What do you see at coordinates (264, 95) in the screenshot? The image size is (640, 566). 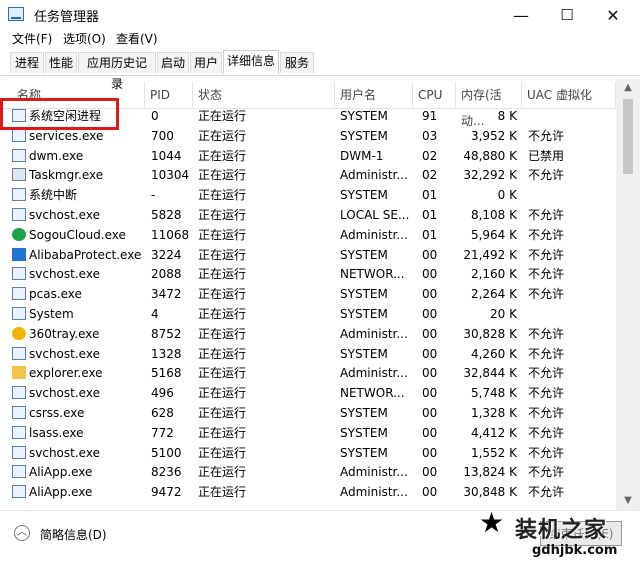 I see `column-status: 状态` at bounding box center [264, 95].